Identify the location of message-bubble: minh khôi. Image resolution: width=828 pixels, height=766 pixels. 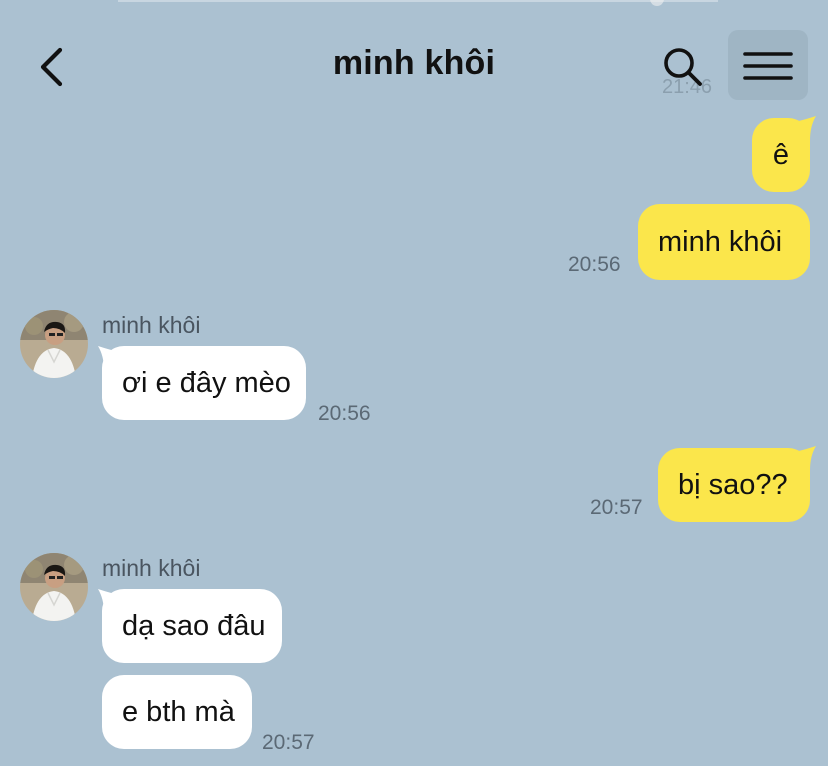
(724, 242).